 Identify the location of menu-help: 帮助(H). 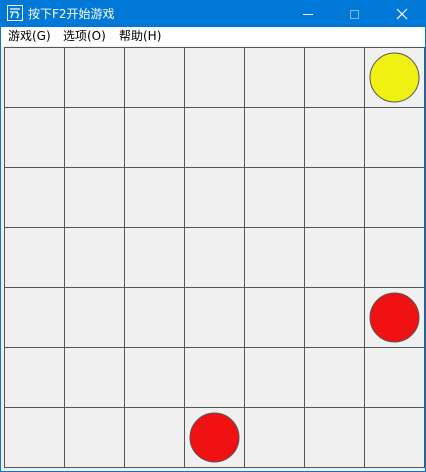
(140, 36).